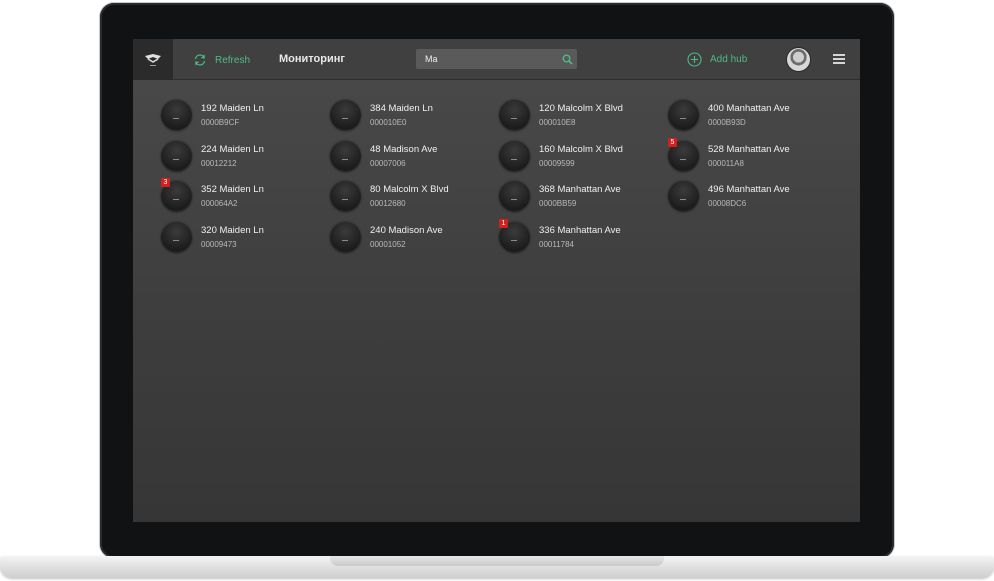  What do you see at coordinates (749, 189) in the screenshot?
I see `hub-name: 496 Manhattan Ave` at bounding box center [749, 189].